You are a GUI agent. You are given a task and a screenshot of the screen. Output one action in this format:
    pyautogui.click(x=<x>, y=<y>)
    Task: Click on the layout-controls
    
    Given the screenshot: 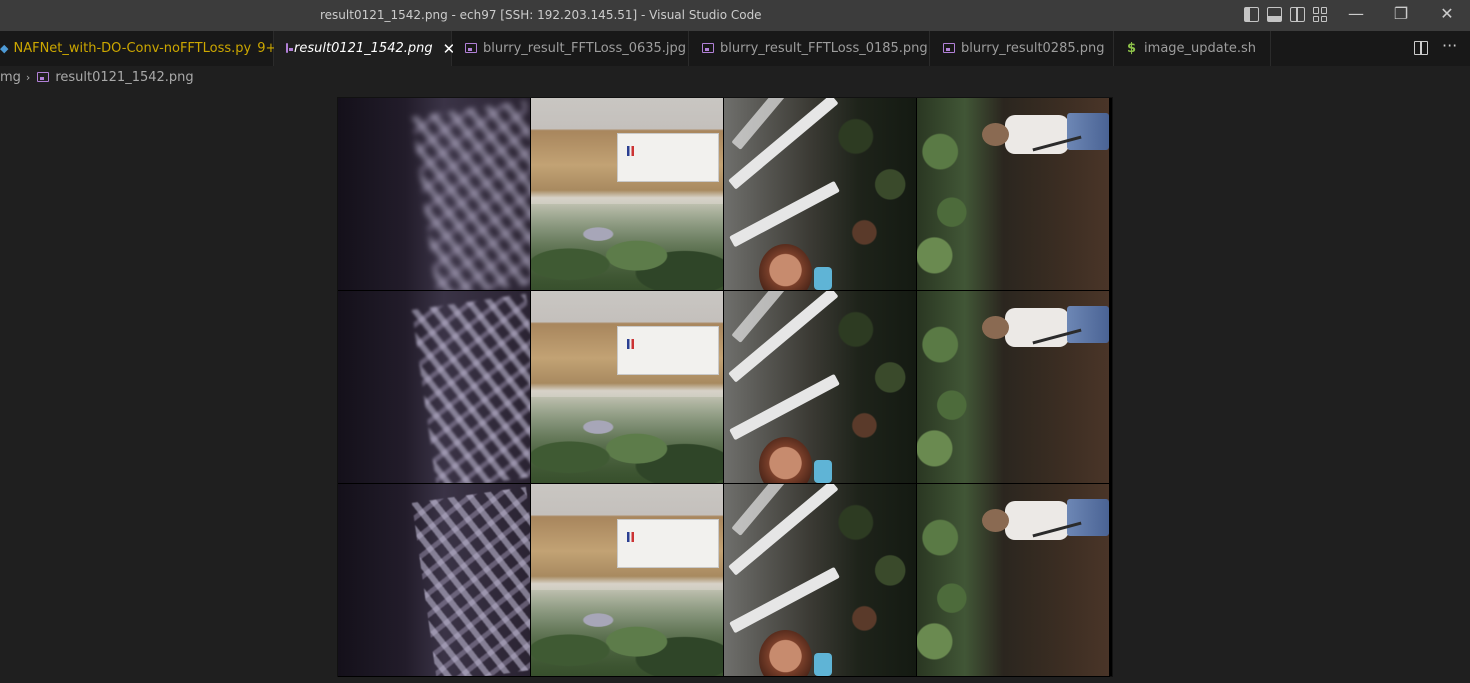 What is the action you would take?
    pyautogui.click(x=1286, y=14)
    